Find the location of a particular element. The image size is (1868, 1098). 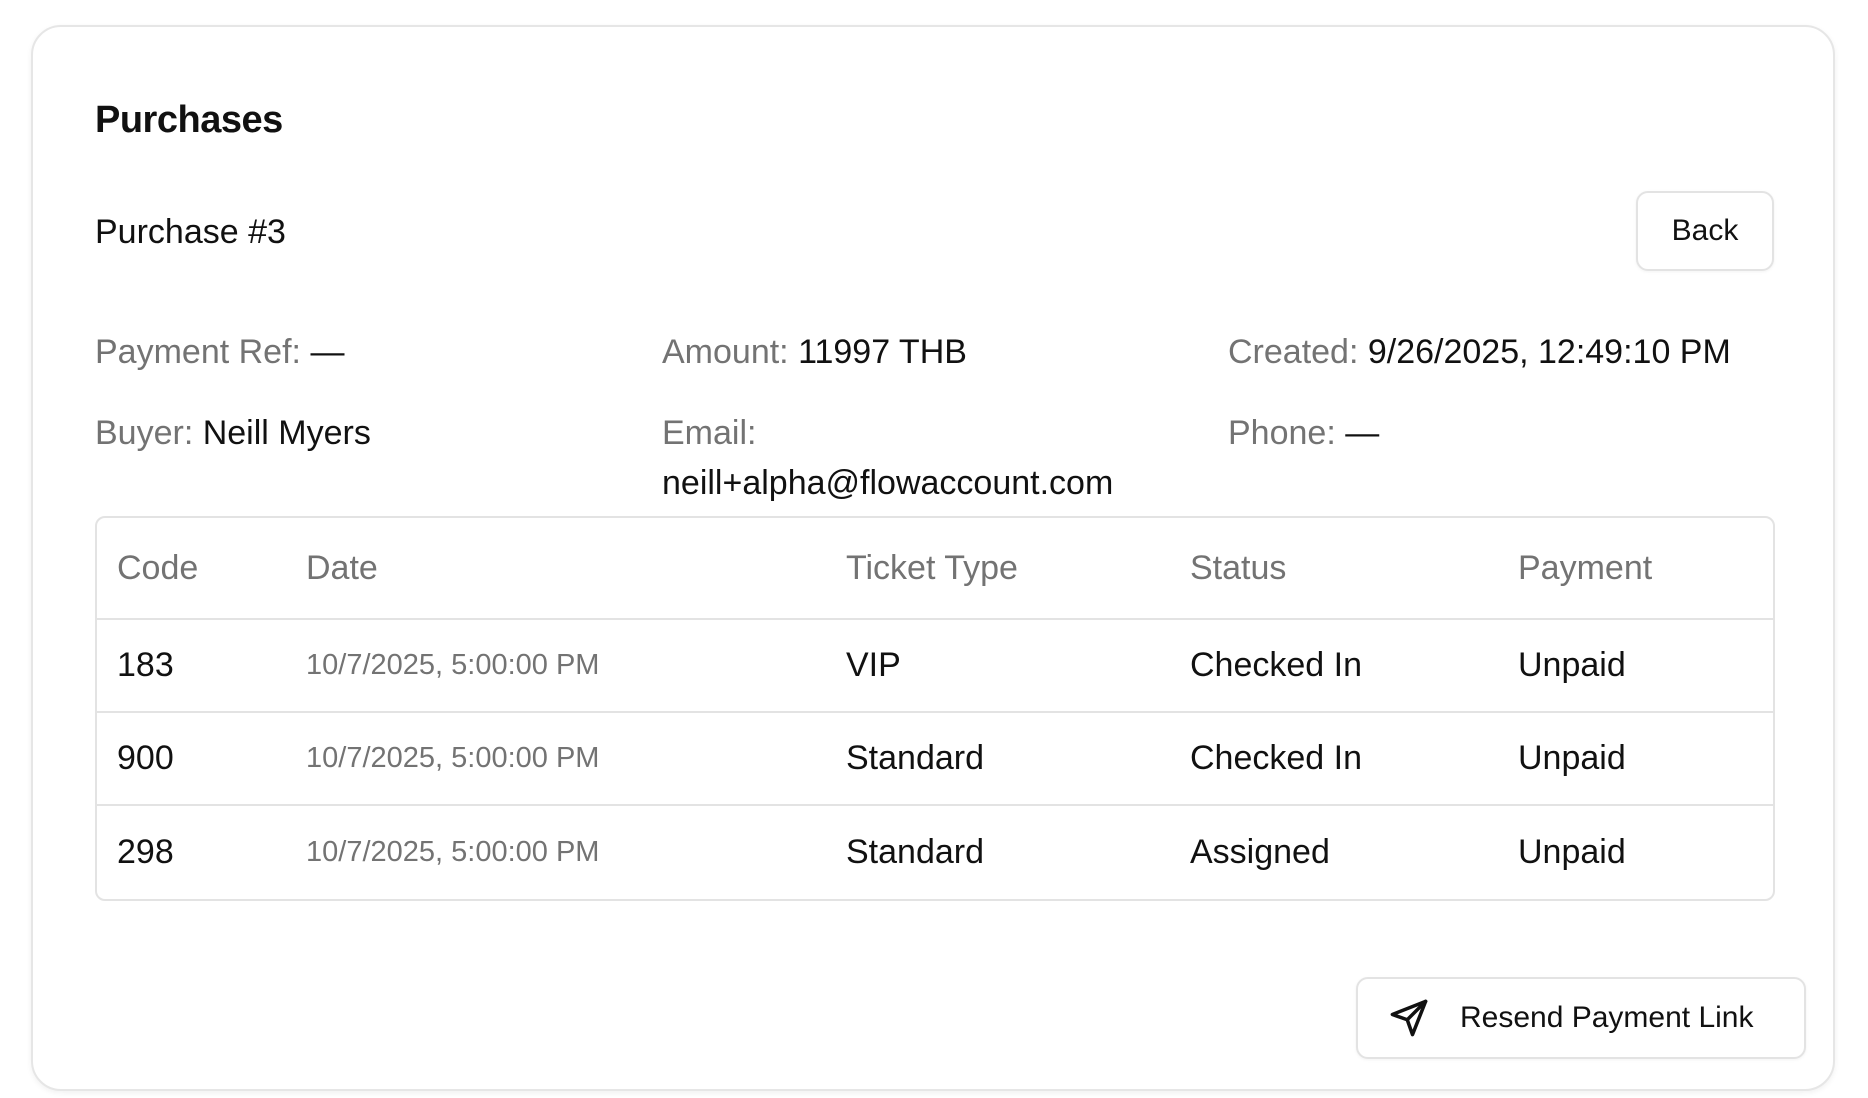

purchase-title: Purchase #3 is located at coordinates (190, 232).